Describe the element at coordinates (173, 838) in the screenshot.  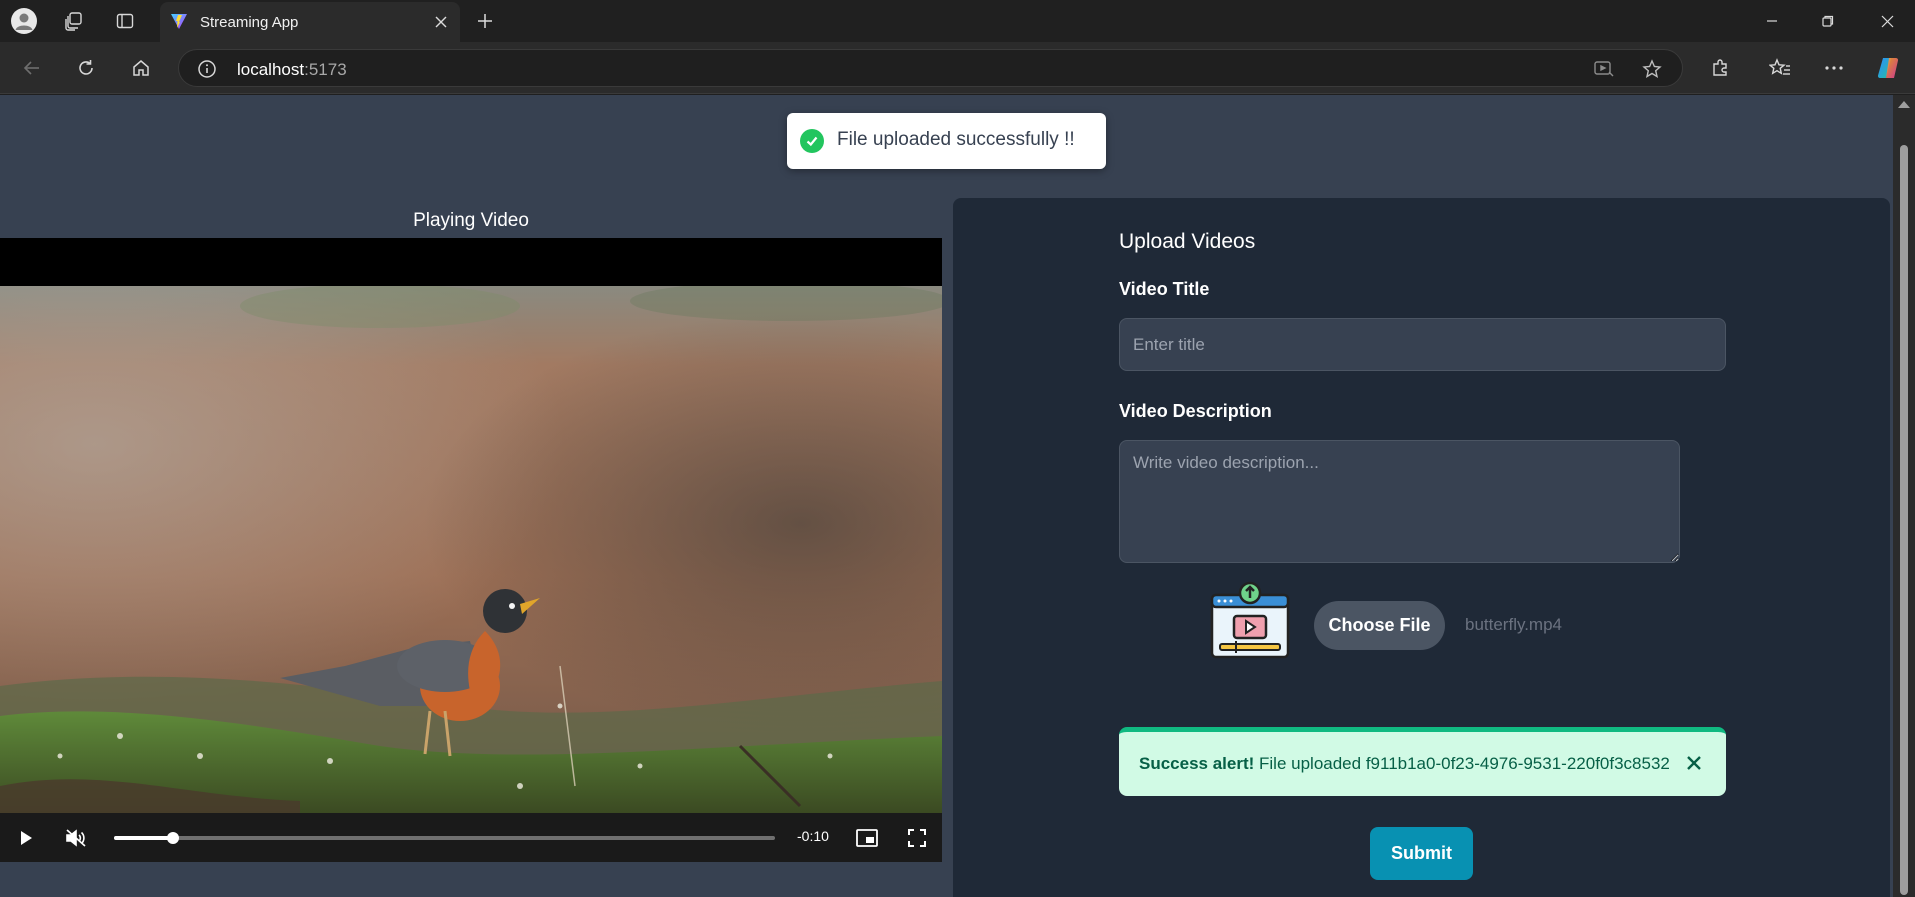
I see `seek-thumb` at that location.